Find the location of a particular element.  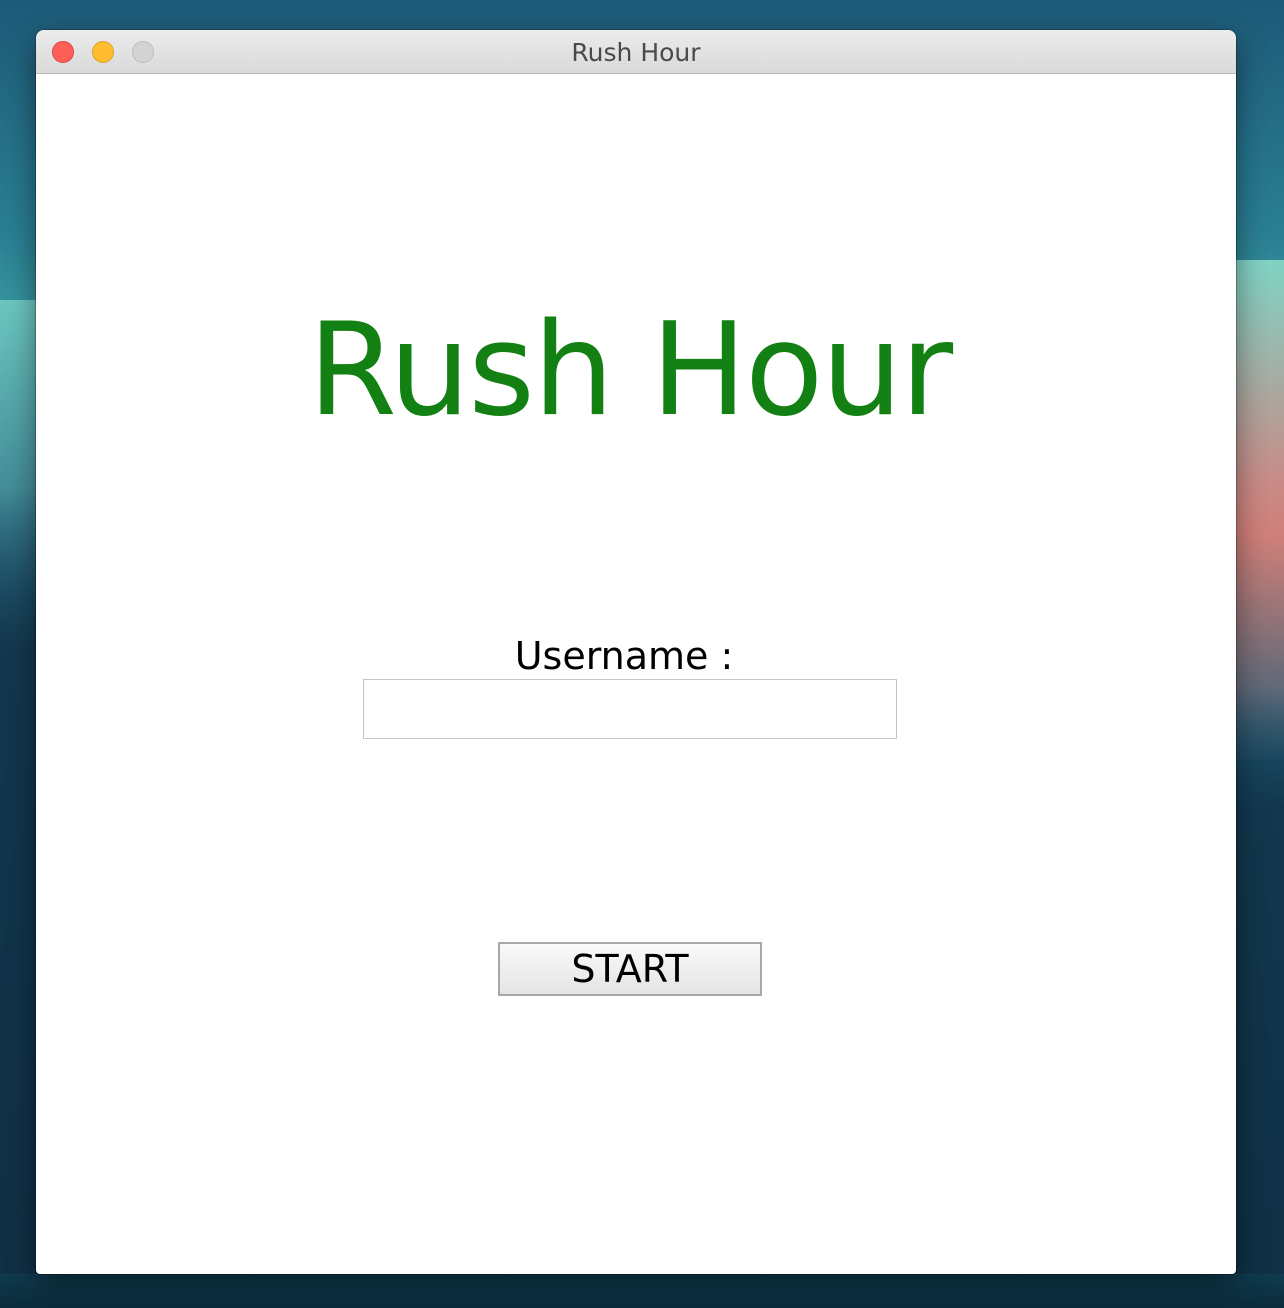

wallpaper-glow-right is located at coordinates (1259, 510).